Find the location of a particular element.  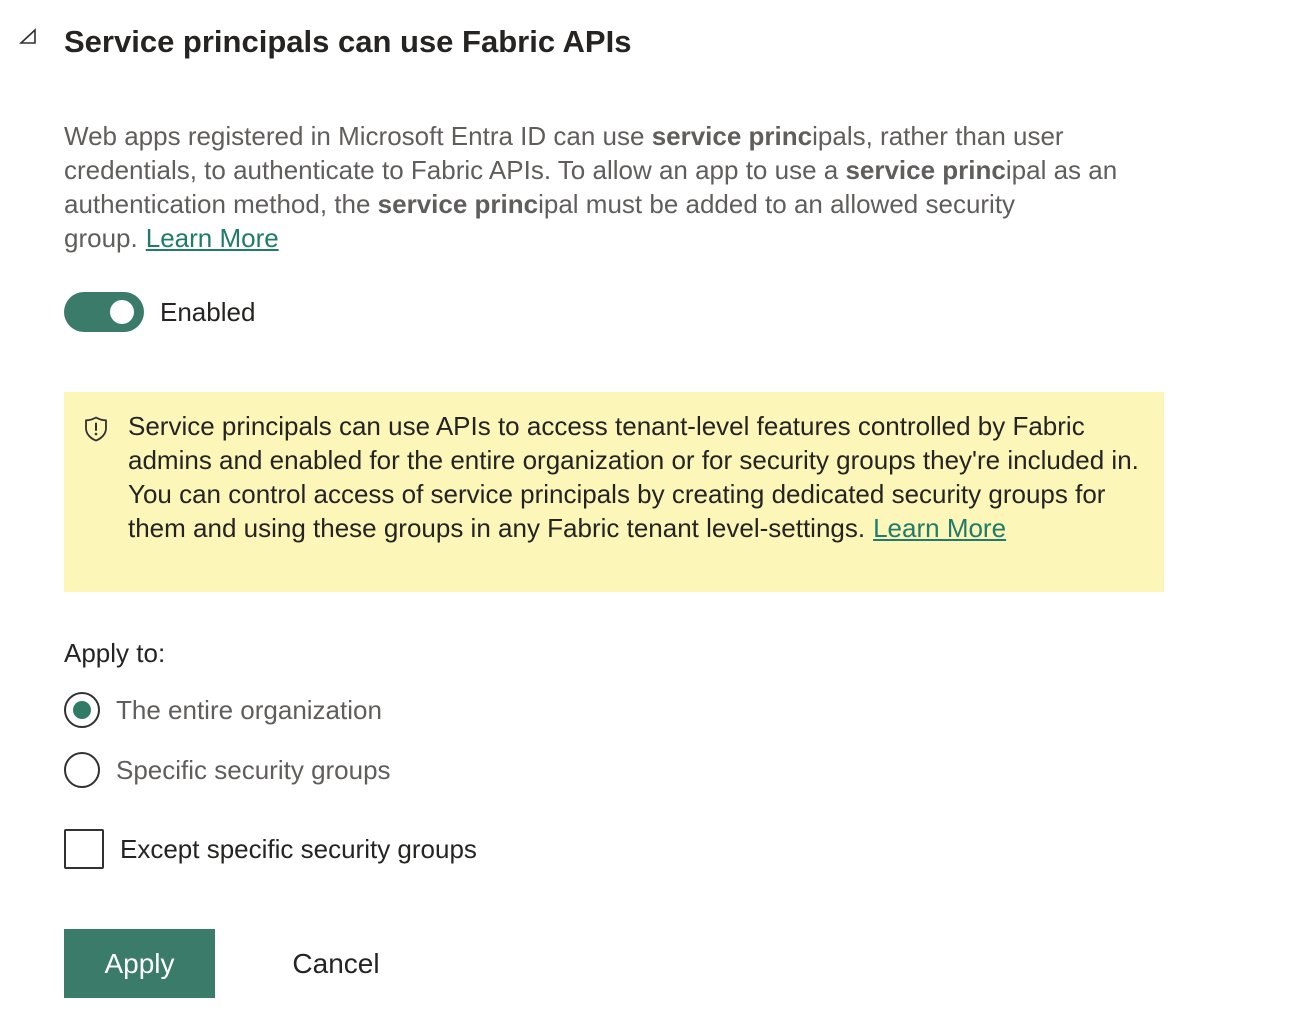

apply-button: Apply is located at coordinates (139, 963).